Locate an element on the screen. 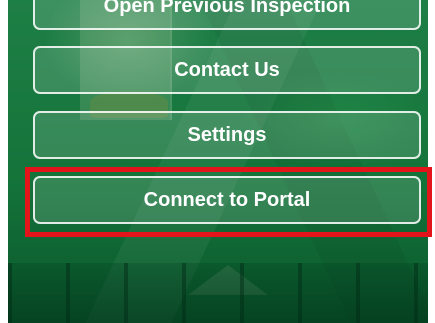 Image resolution: width=435 pixels, height=323 pixels. contact-us-label: Contact Us is located at coordinates (227, 69).